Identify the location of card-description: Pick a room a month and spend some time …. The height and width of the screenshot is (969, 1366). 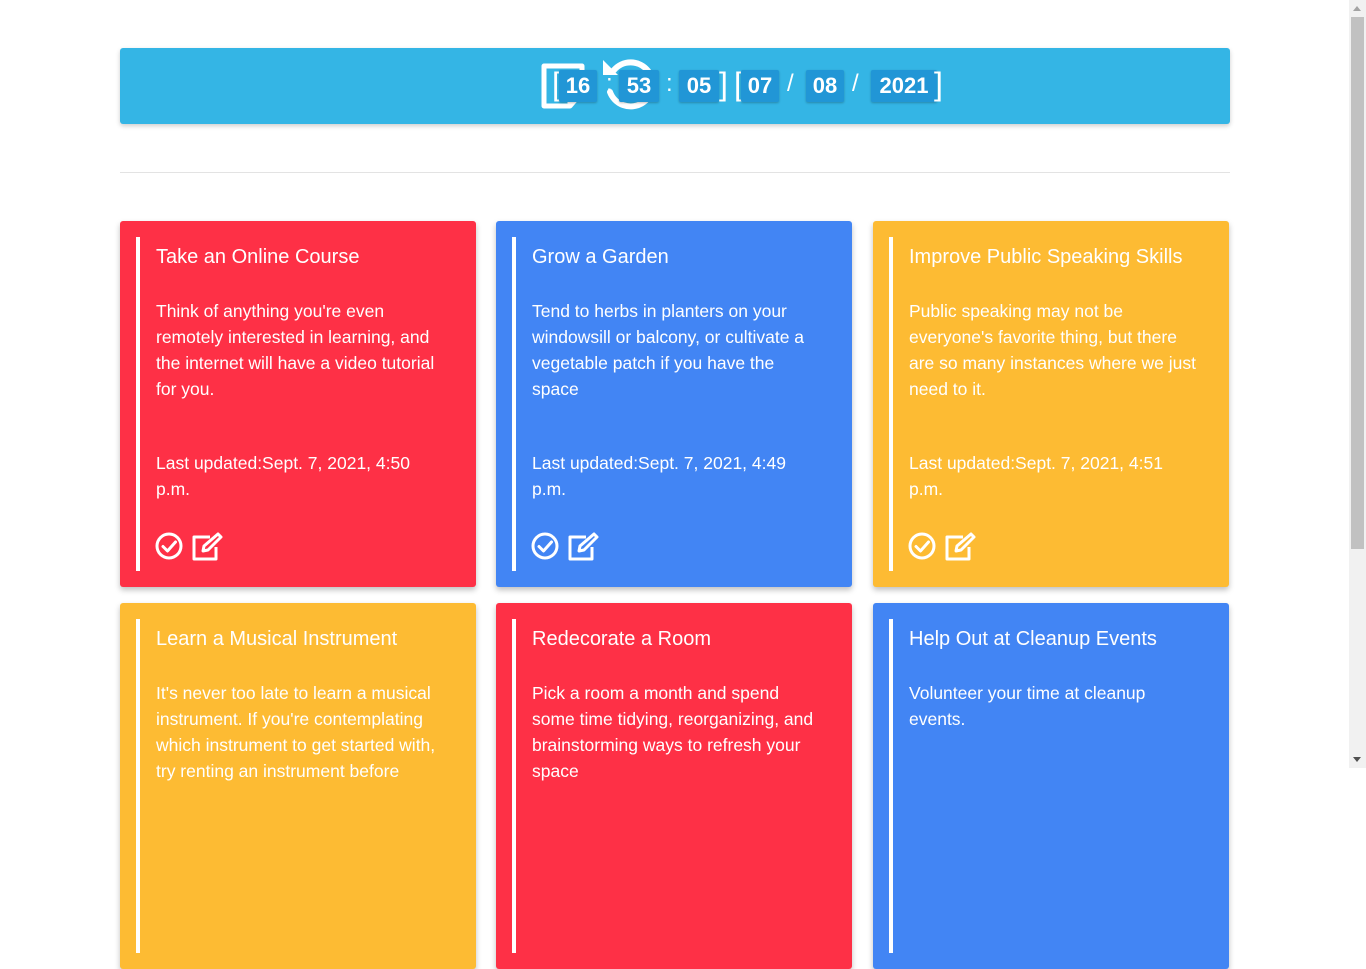
(673, 732).